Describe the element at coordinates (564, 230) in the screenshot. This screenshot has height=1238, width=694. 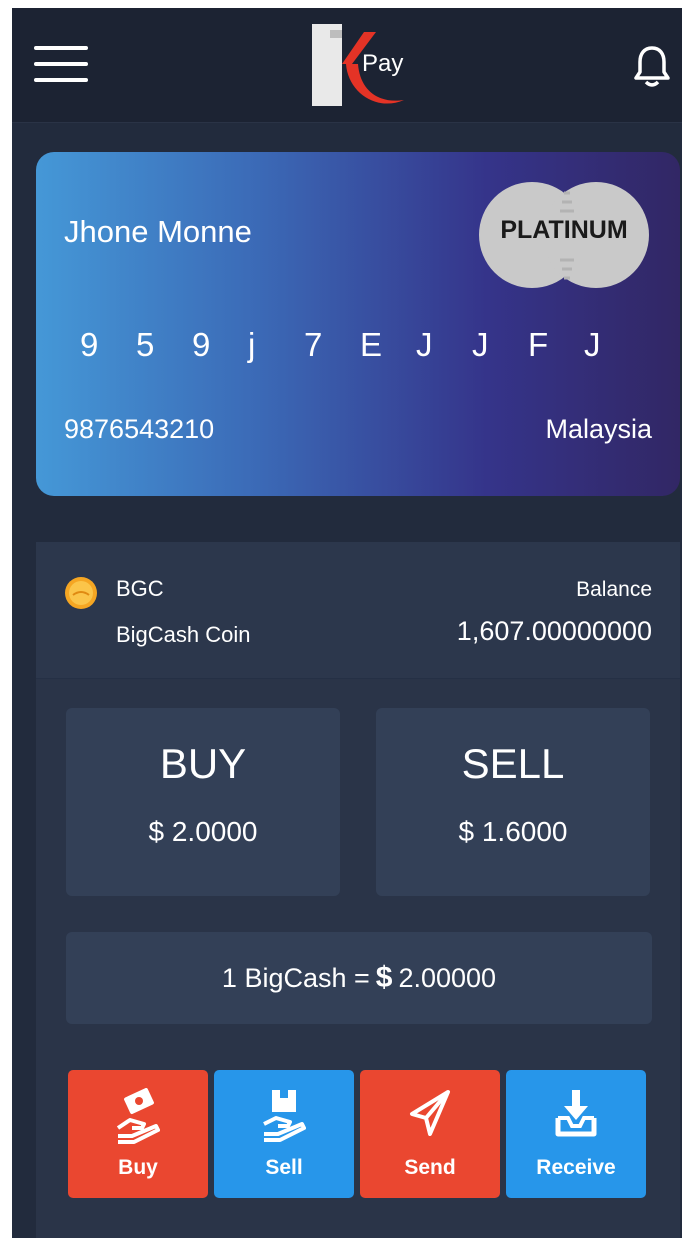
I see `card-tier-label: PLATINUM` at that location.